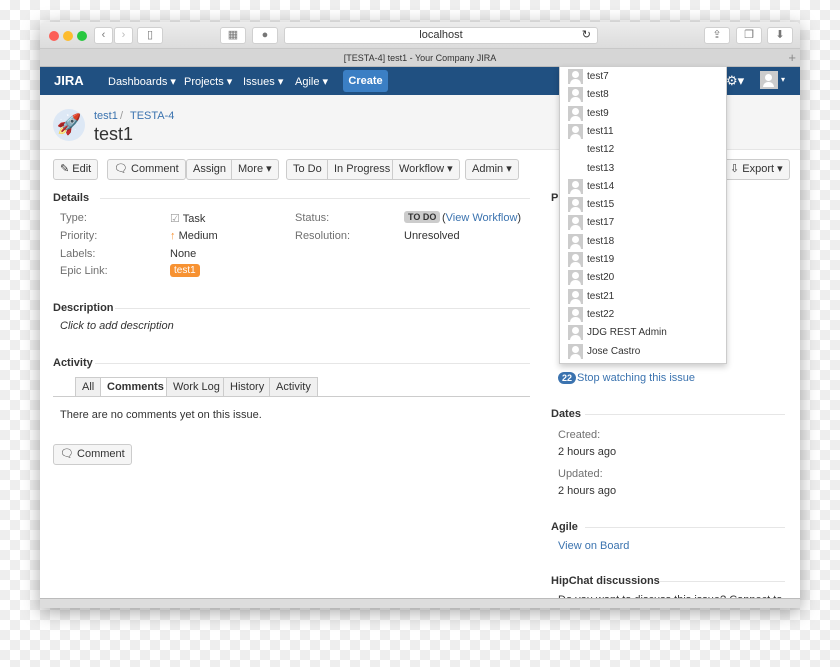 Image resolution: width=840 pixels, height=667 pixels. I want to click on no-comments-text: There are no comments yet on this issue., so click(161, 415).